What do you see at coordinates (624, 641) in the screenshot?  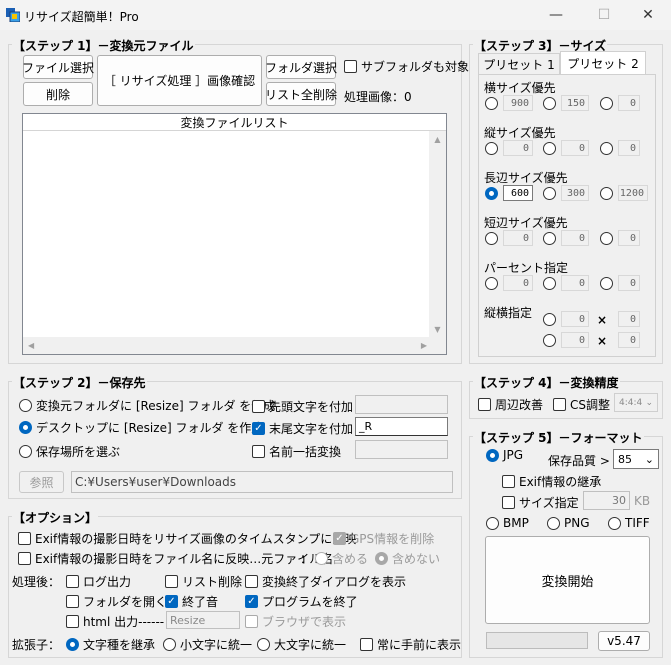 I see `version-button: v5.47` at bounding box center [624, 641].